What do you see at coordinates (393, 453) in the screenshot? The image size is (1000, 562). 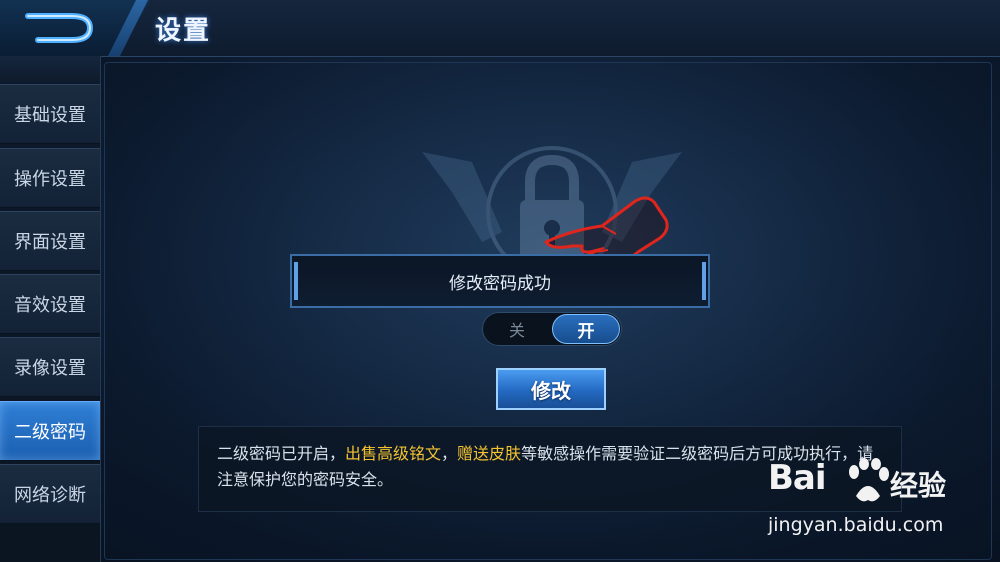 I see `info-highlight-sell-inscriptions: 出售高级铭文` at bounding box center [393, 453].